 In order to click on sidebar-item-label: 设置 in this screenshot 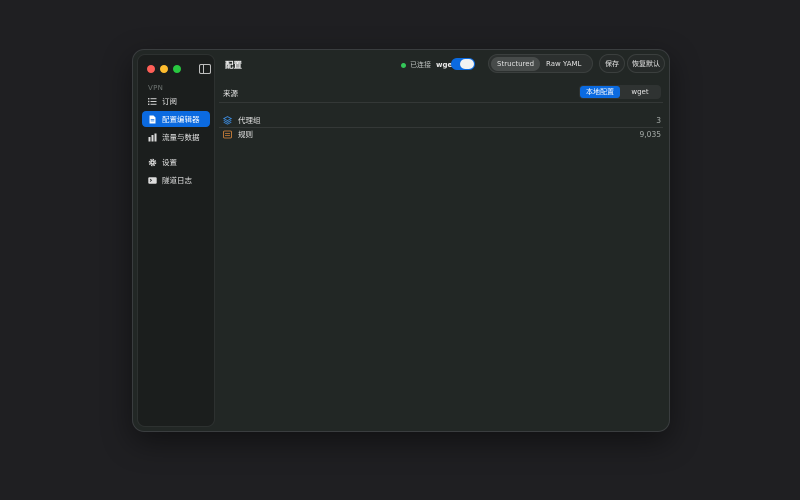, I will do `click(169, 162)`.